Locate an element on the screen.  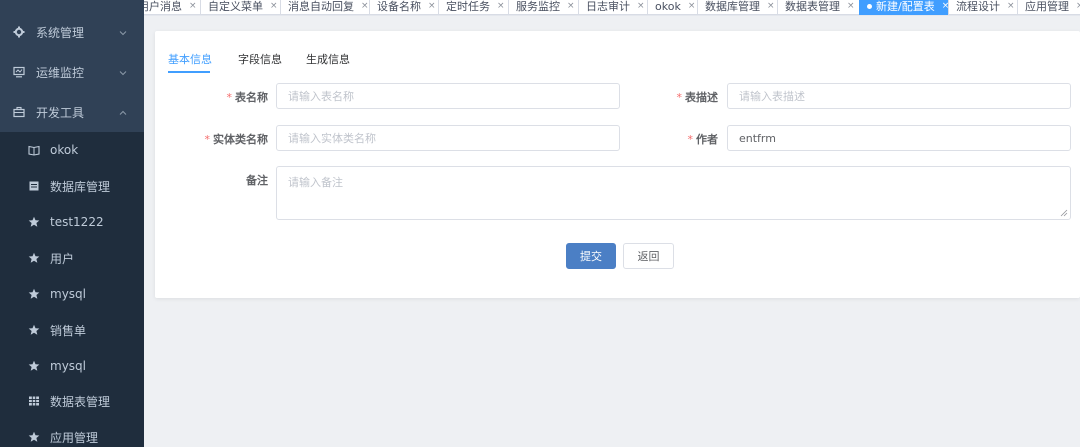
gear-icon is located at coordinates (19, 32).